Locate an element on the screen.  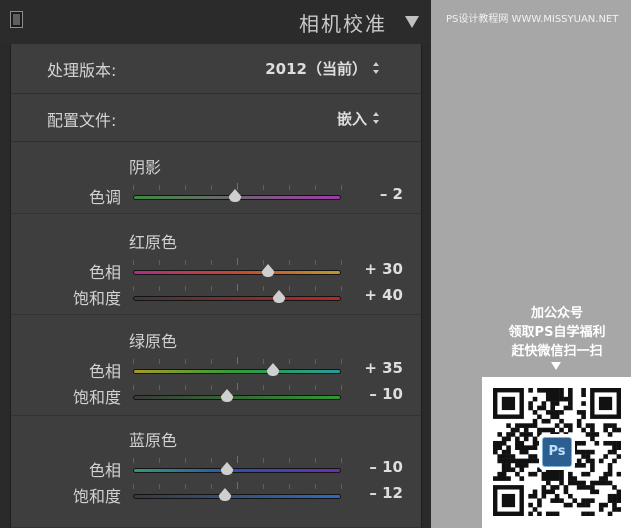
triangle-down-icon is located at coordinates (412, 22).